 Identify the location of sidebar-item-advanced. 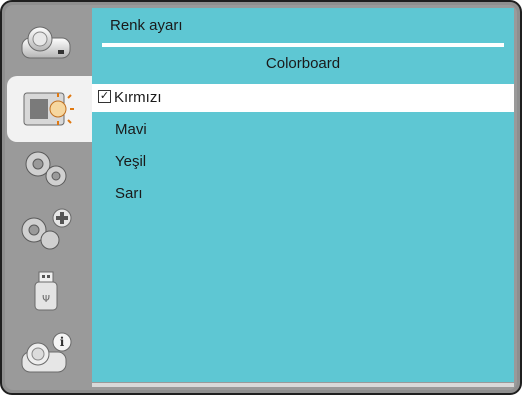
(46, 230).